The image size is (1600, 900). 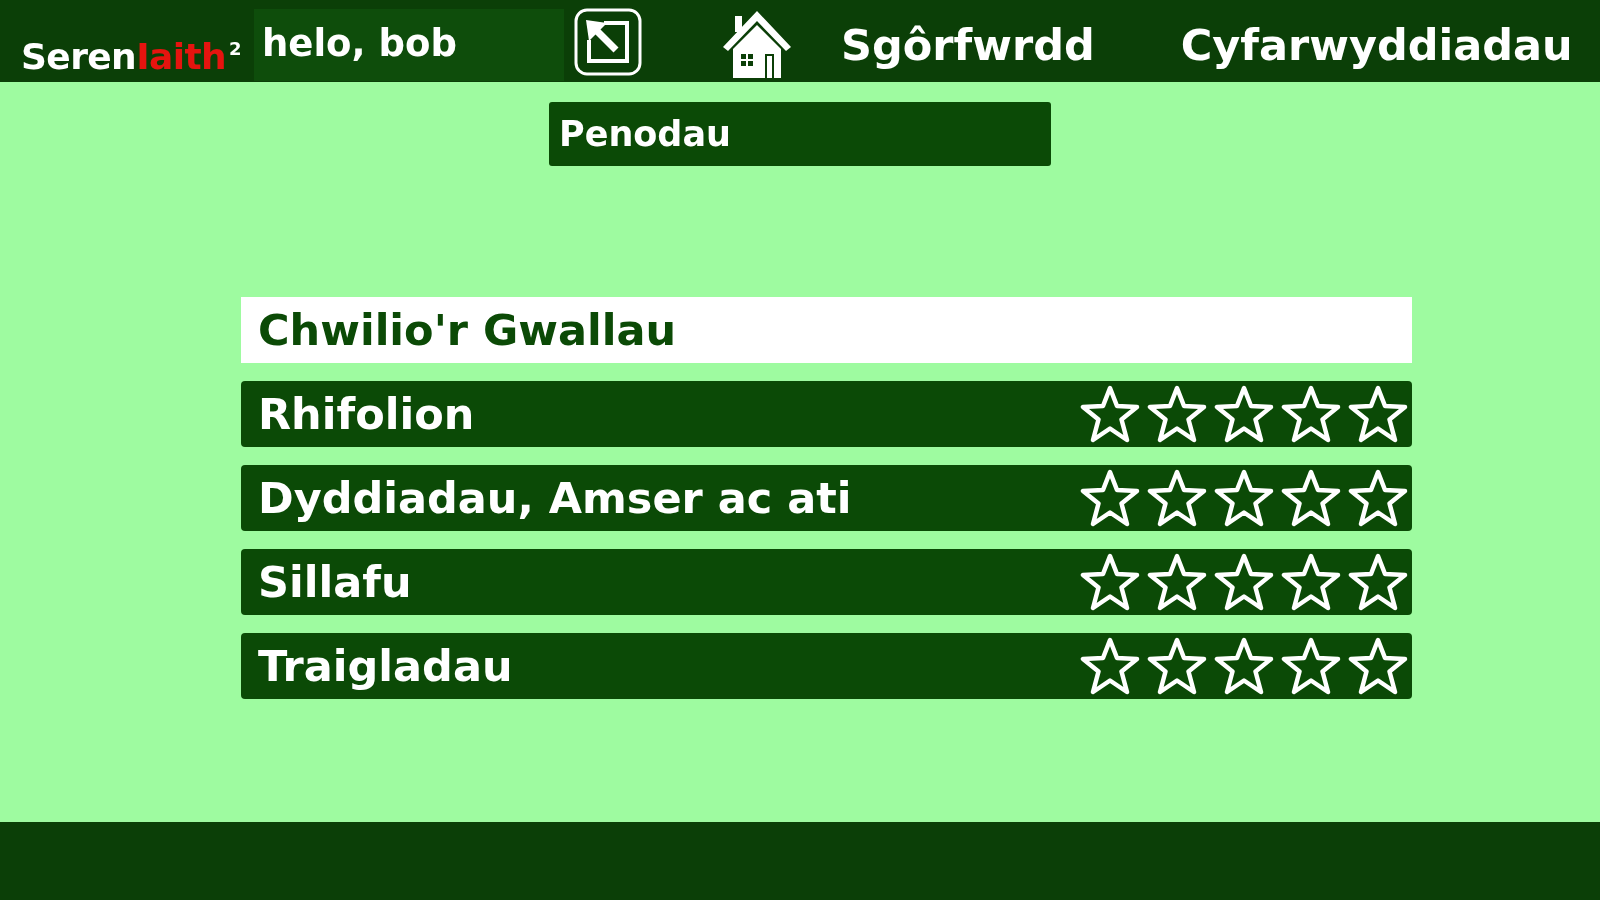 What do you see at coordinates (826, 666) in the screenshot?
I see `chapter-item: Traigladau` at bounding box center [826, 666].